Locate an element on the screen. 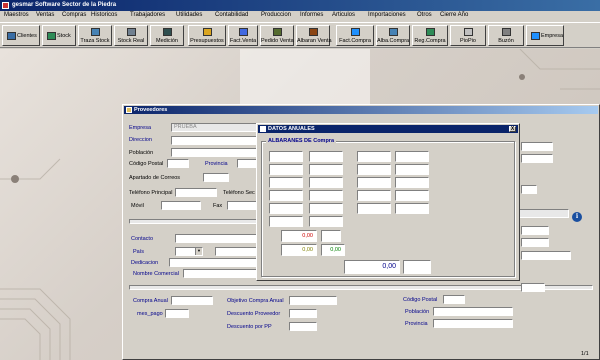  toolbar-button-stock-real: Stock Real is located at coordinates (131, 35).